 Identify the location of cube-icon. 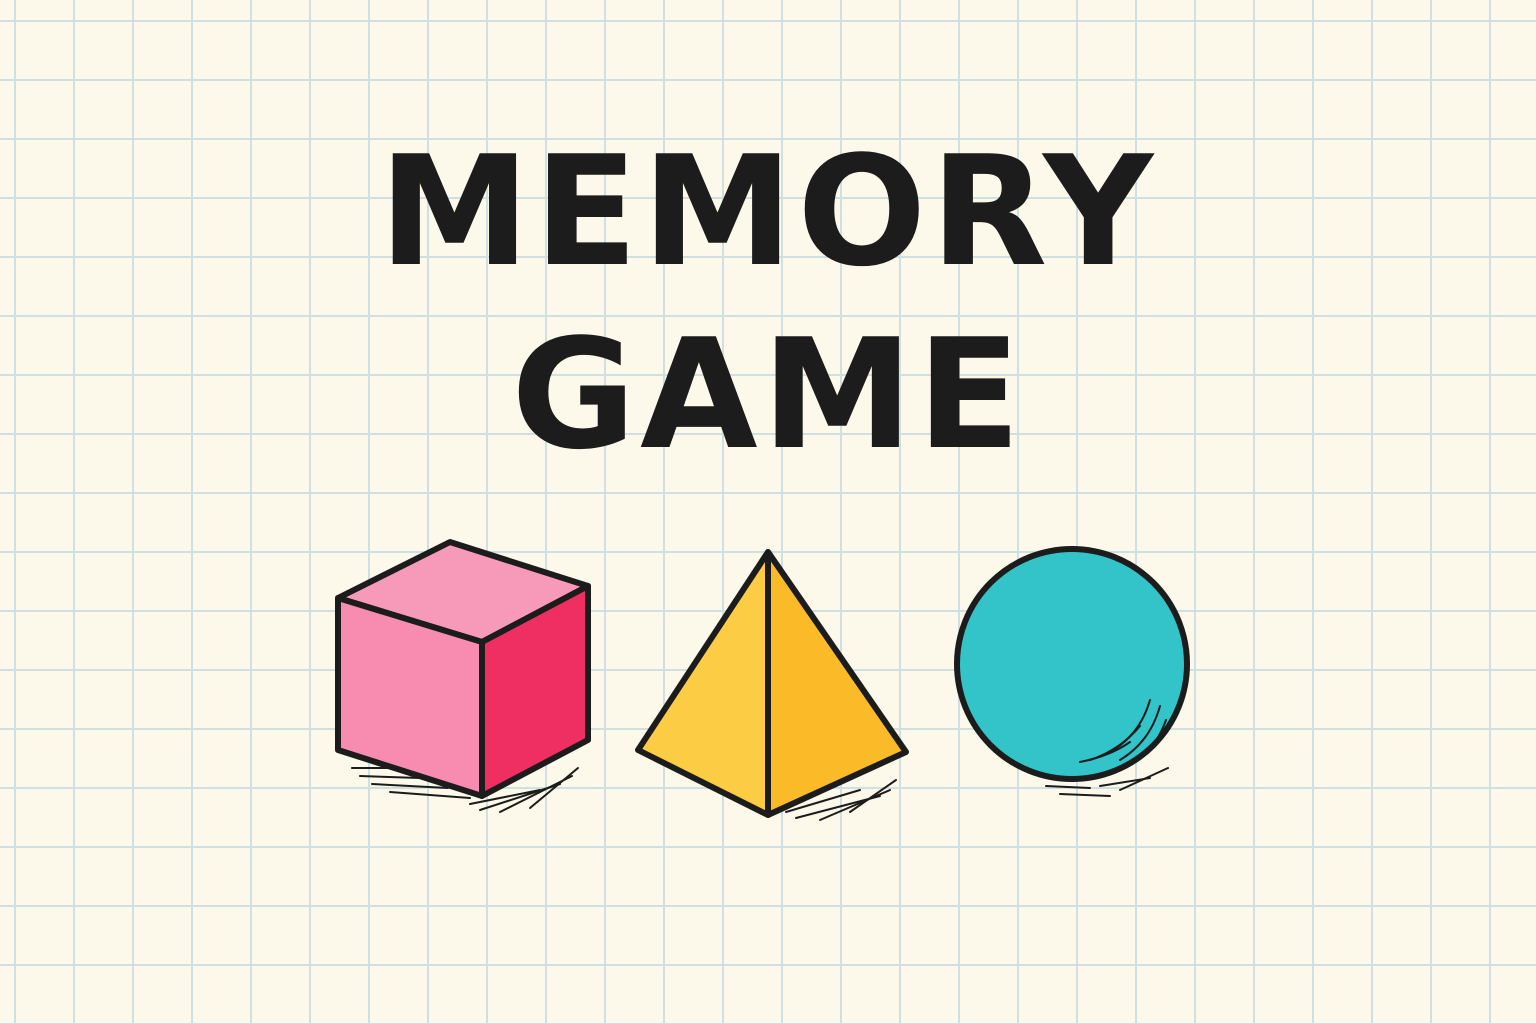
(463, 676).